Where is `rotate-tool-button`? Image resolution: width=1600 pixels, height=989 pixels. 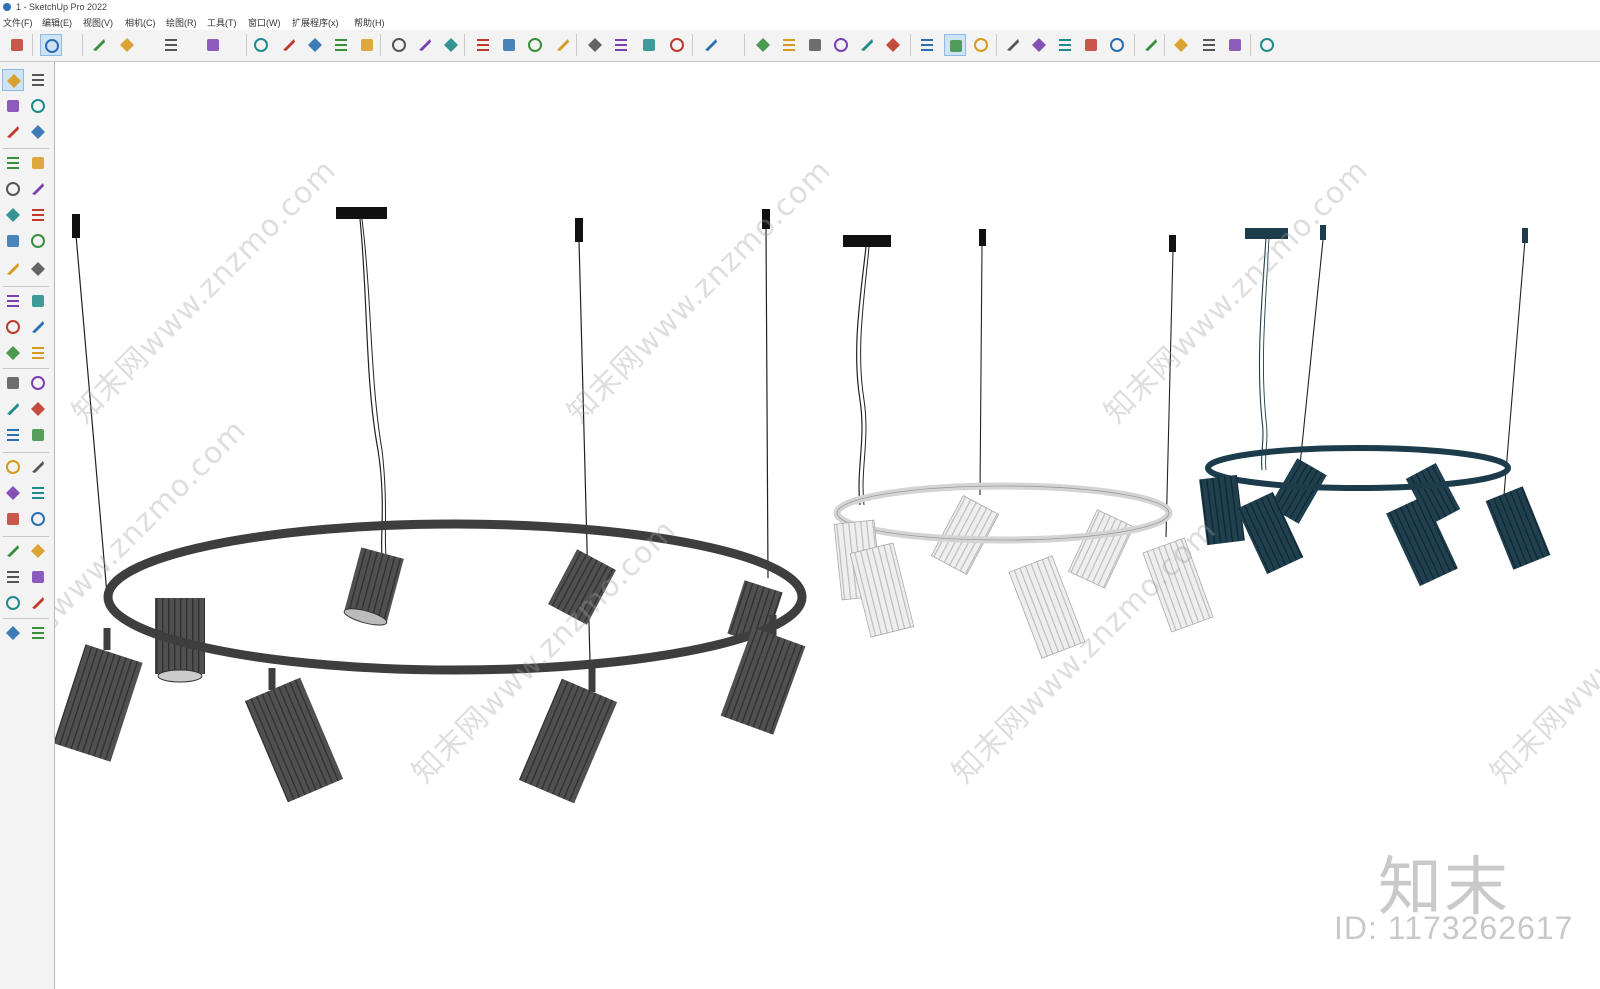
rotate-tool-button is located at coordinates (13, 327).